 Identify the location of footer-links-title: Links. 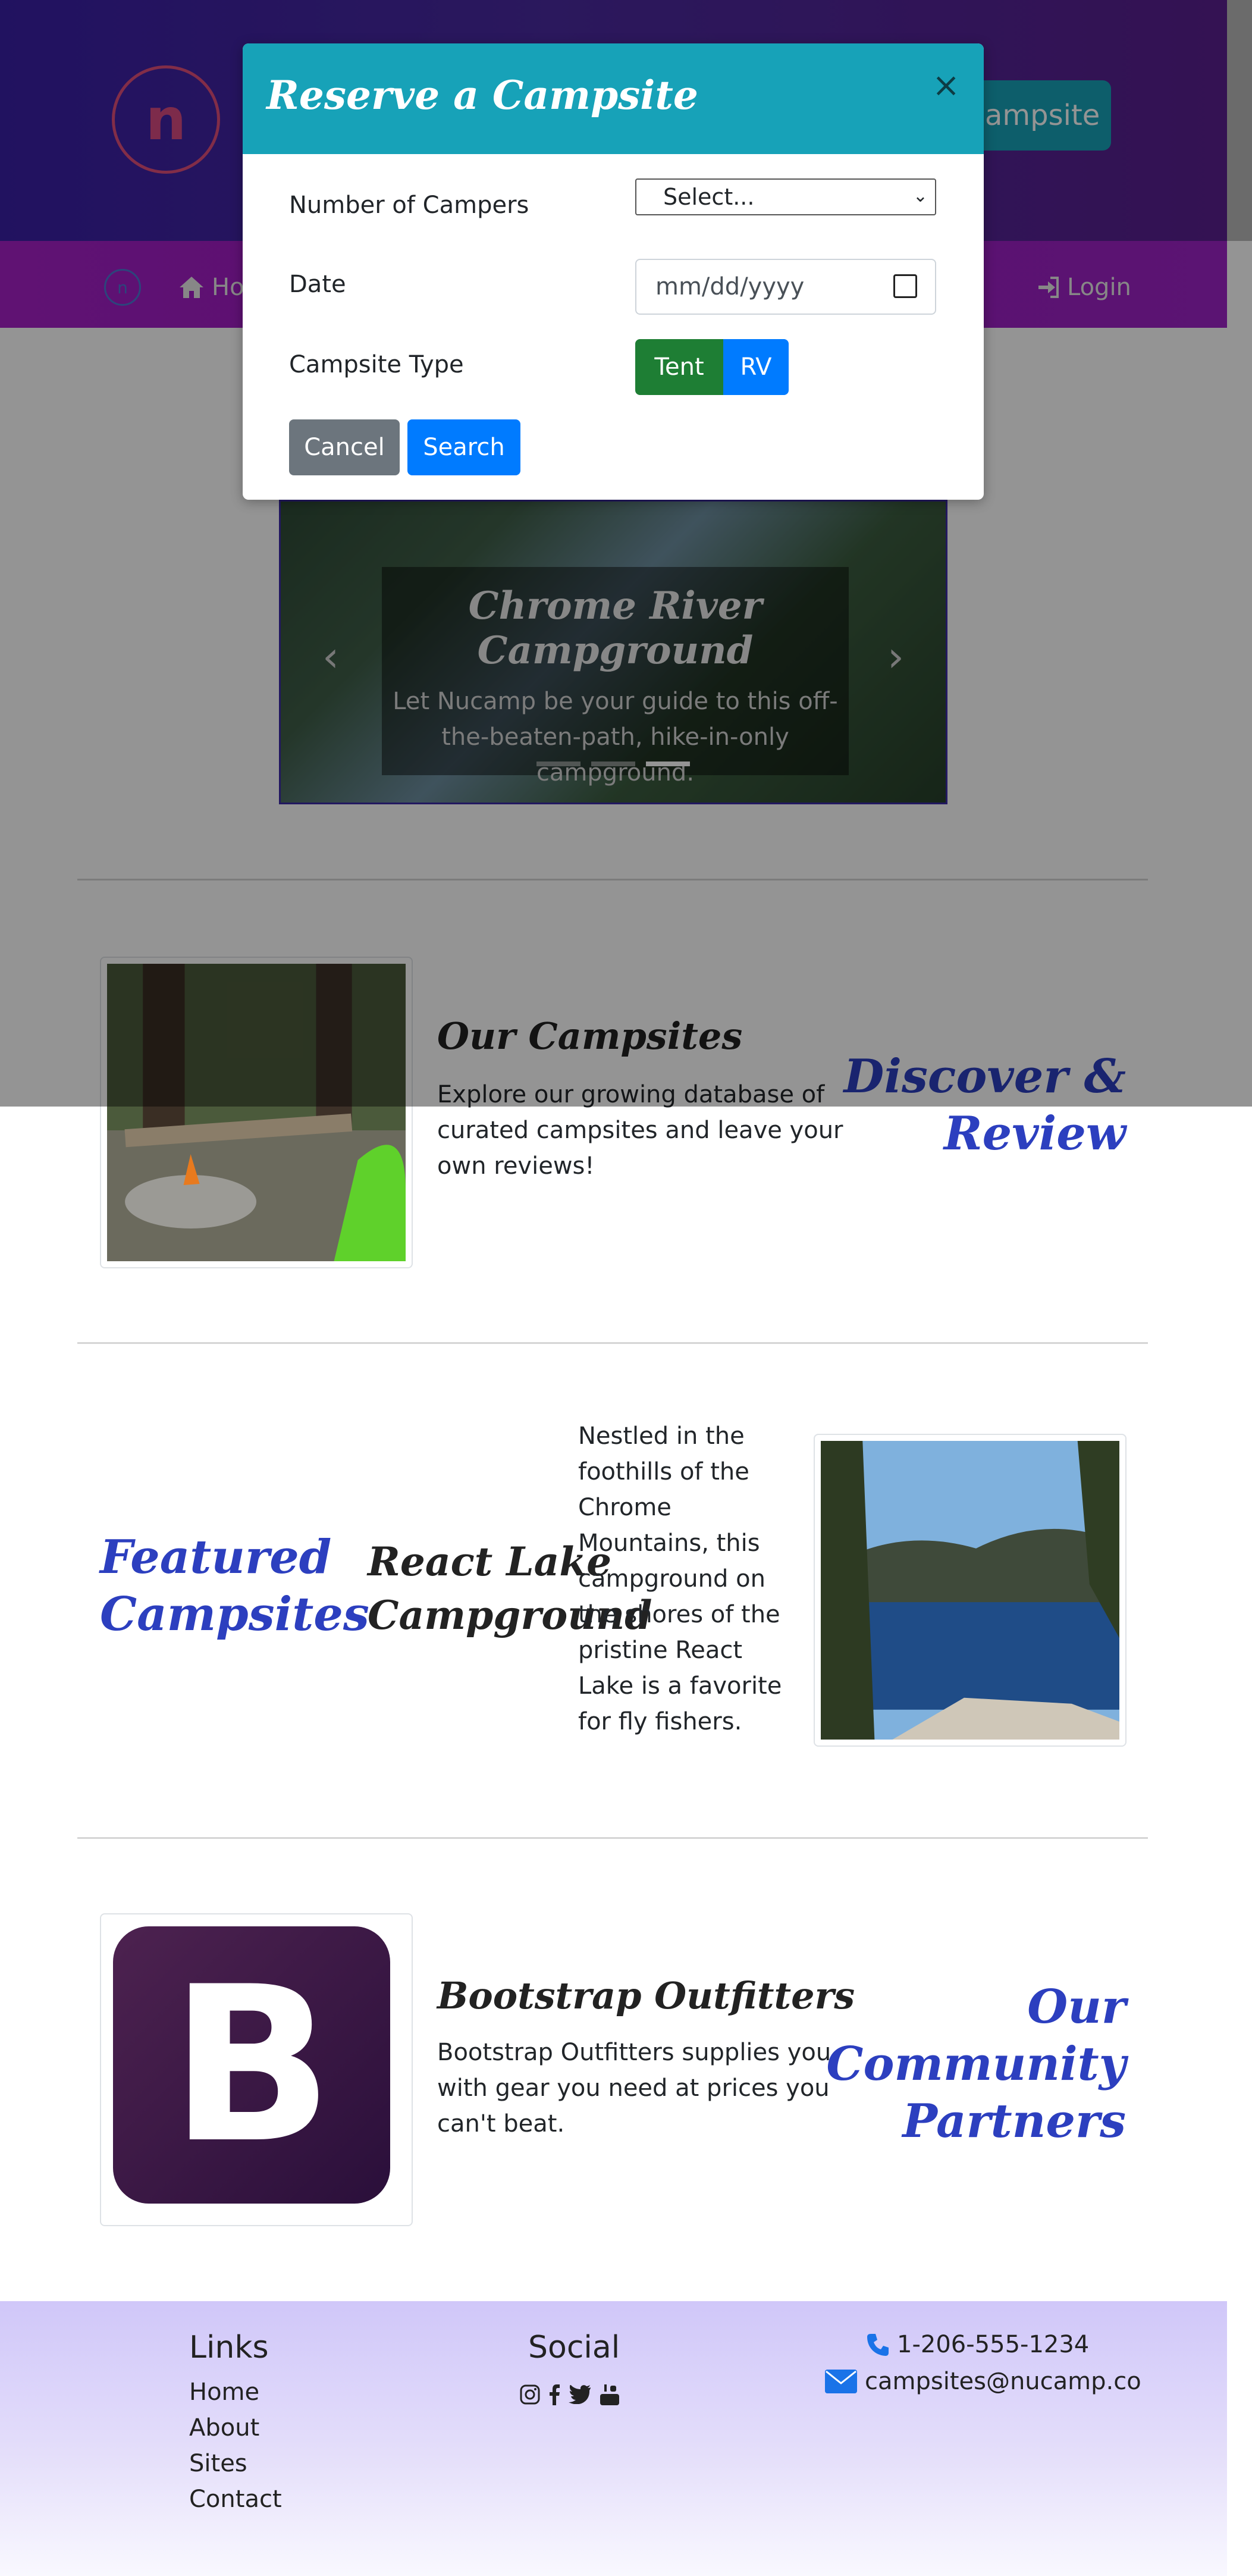
(229, 2347).